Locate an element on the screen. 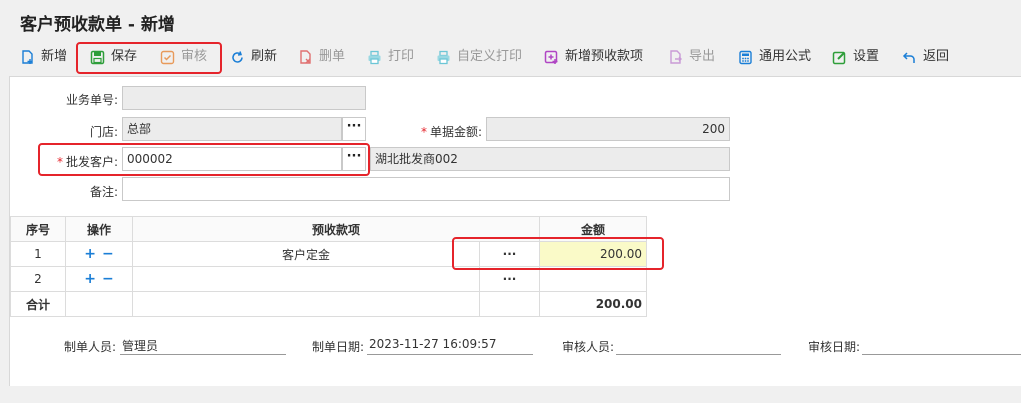 Image resolution: width=1021 pixels, height=403 pixels. amount-highlight-box is located at coordinates (558, 253).